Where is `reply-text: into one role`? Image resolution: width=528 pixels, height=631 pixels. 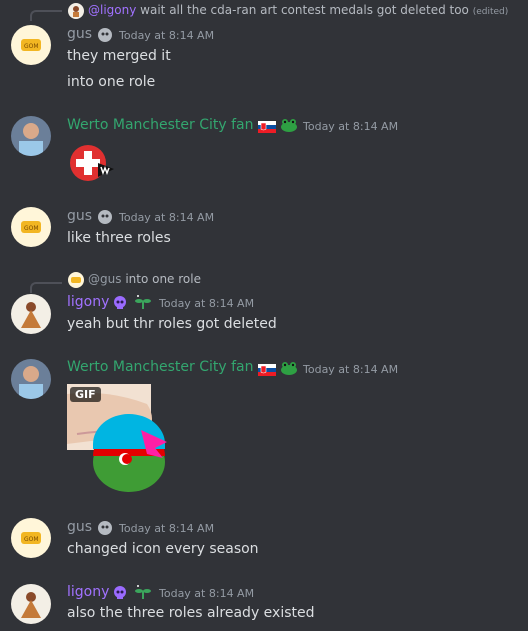
reply-text: into one role is located at coordinates (163, 279).